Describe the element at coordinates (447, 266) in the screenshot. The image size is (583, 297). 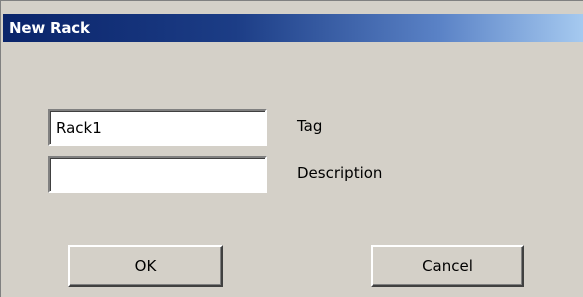
I see `cancel-button: Cancel` at that location.